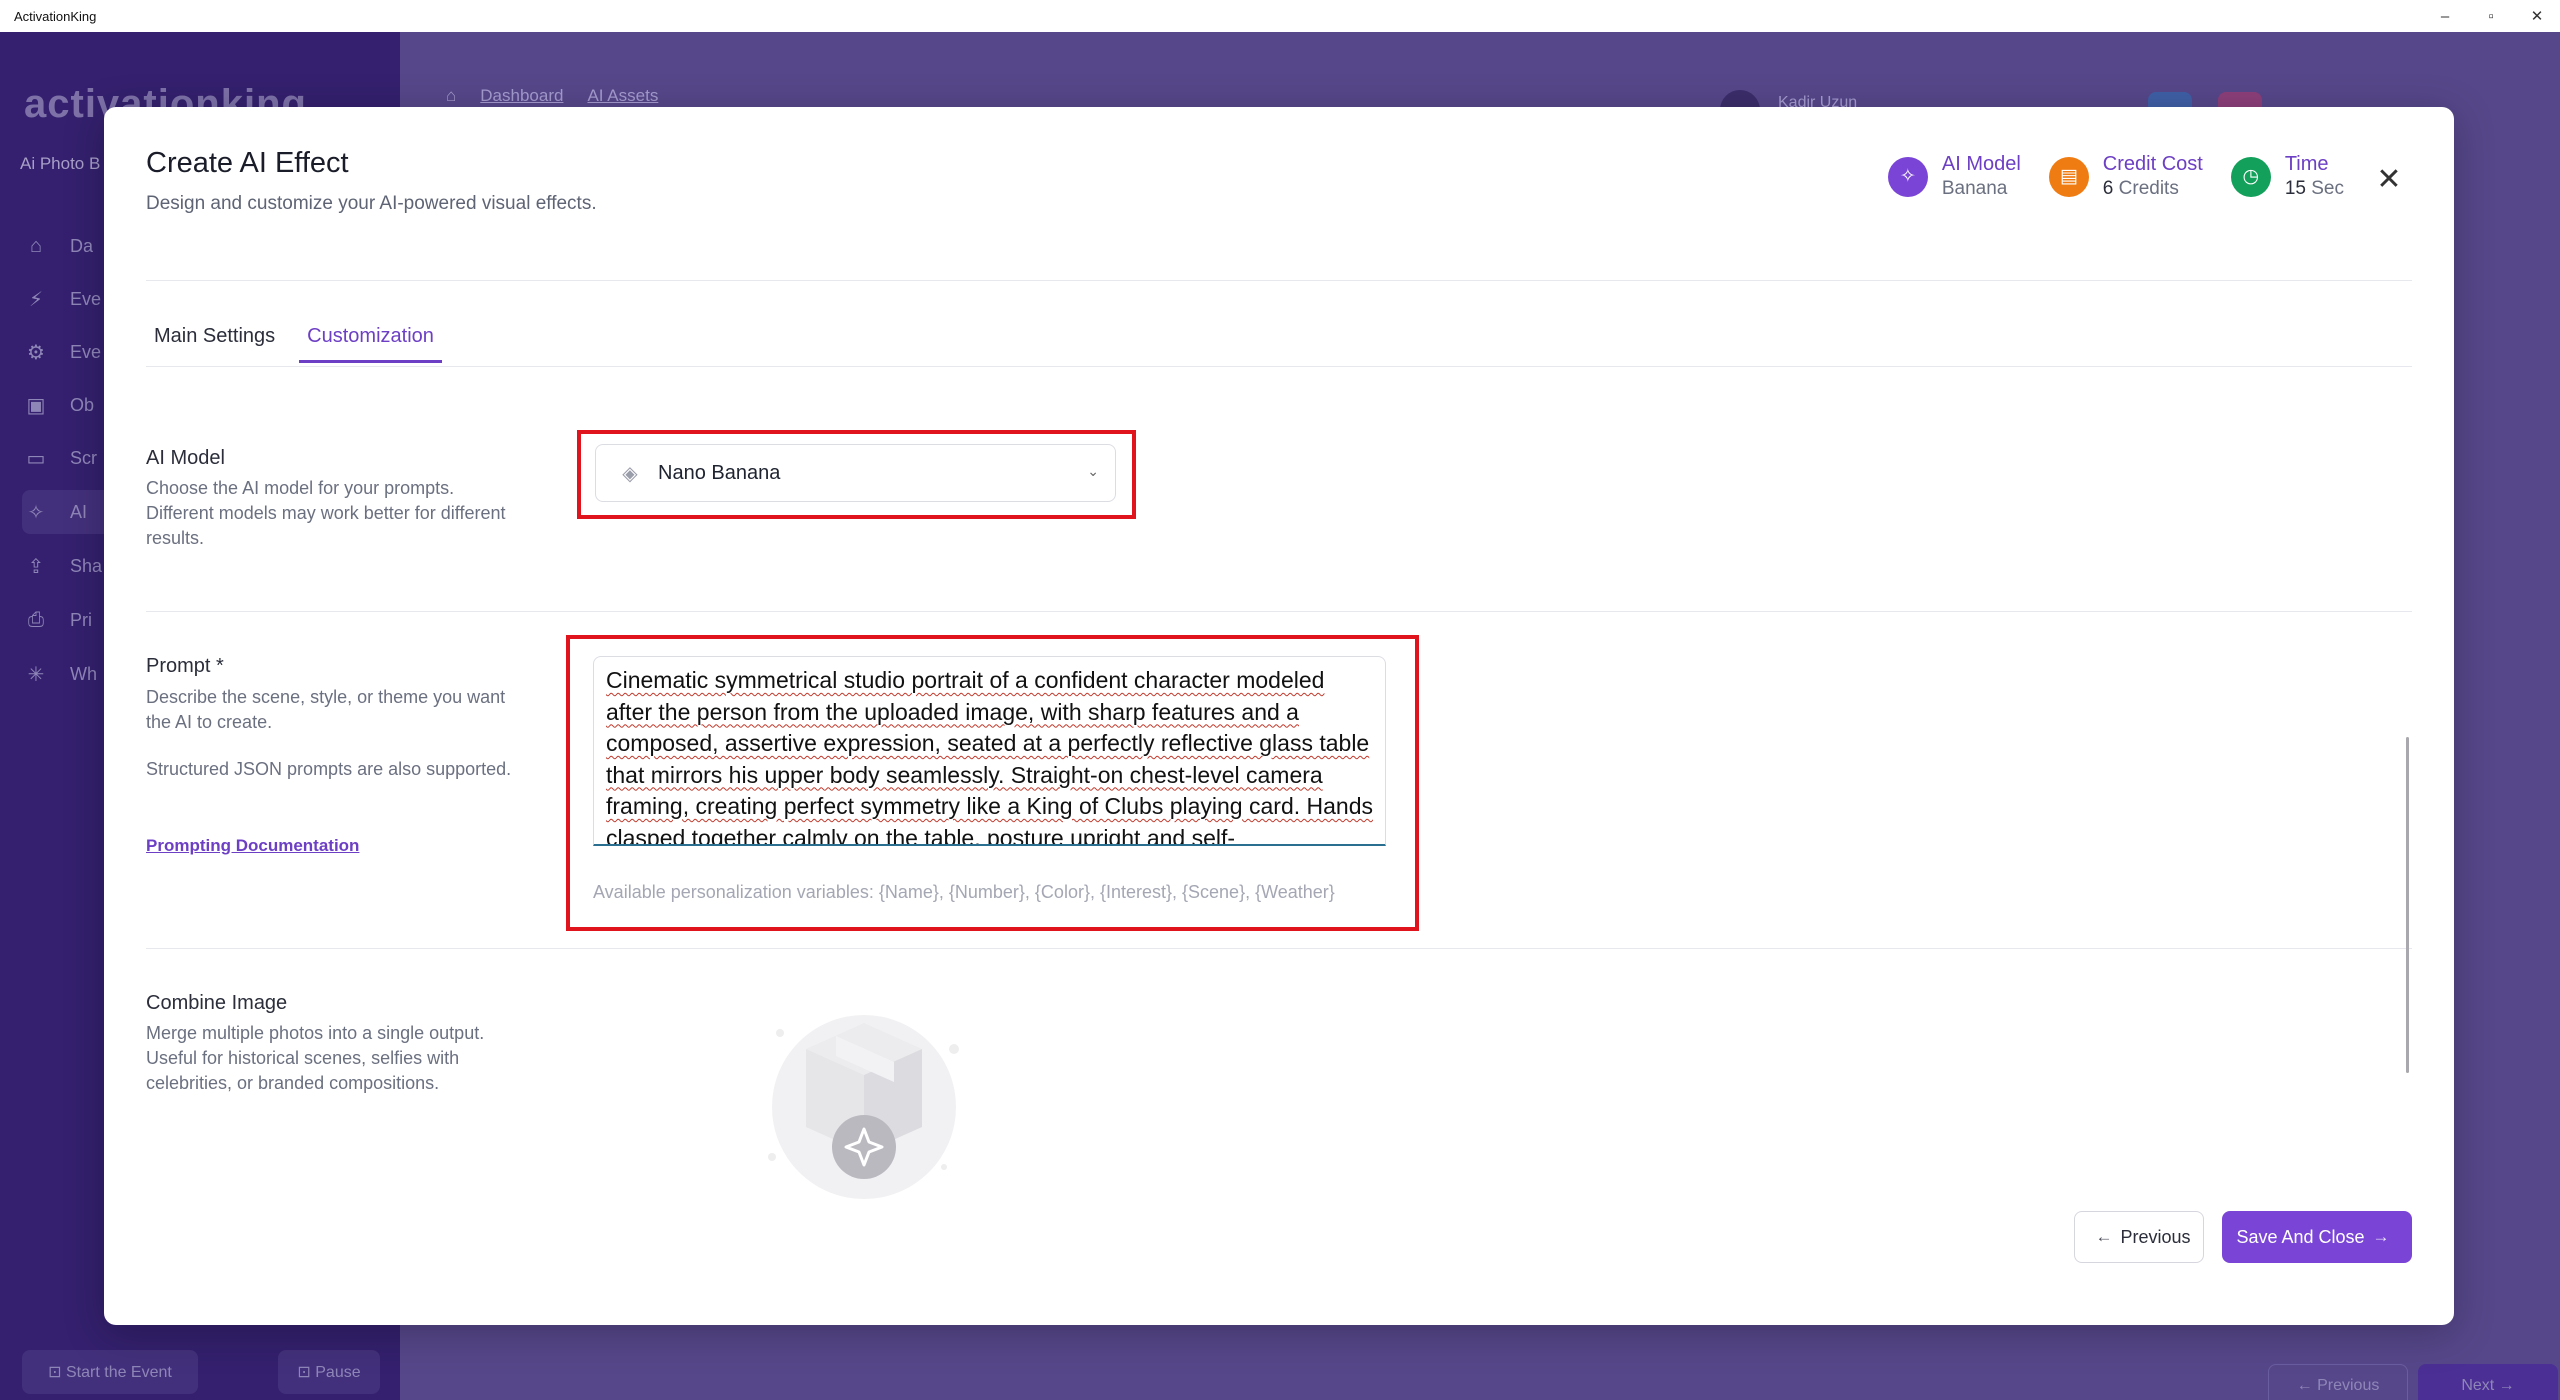  I want to click on window-title: ActivationKing, so click(55, 16).